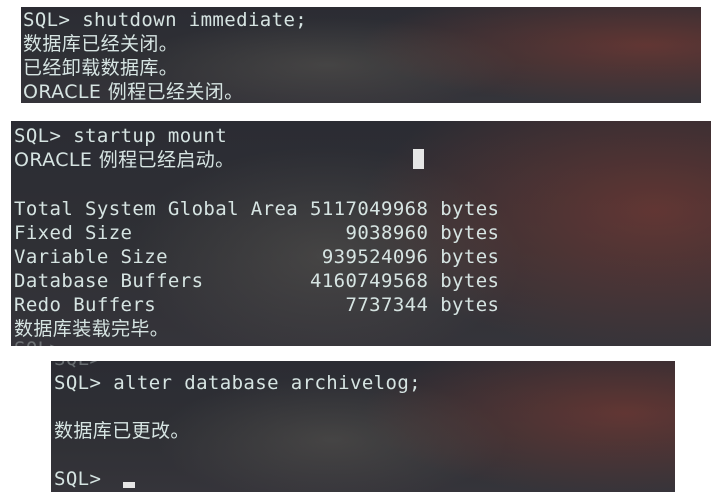 Image resolution: width=727 pixels, height=496 pixels. Describe the element at coordinates (133, 92) in the screenshot. I see `terminal-line-output: ORACLE 例程已经关闭。` at that location.